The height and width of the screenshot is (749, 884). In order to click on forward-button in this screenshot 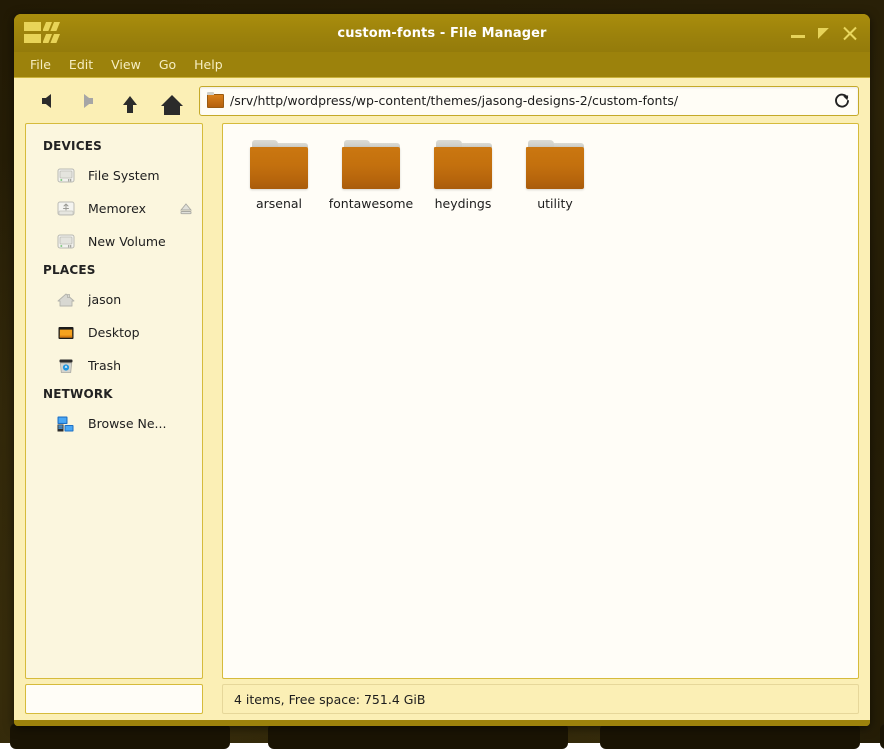, I will do `click(88, 101)`.